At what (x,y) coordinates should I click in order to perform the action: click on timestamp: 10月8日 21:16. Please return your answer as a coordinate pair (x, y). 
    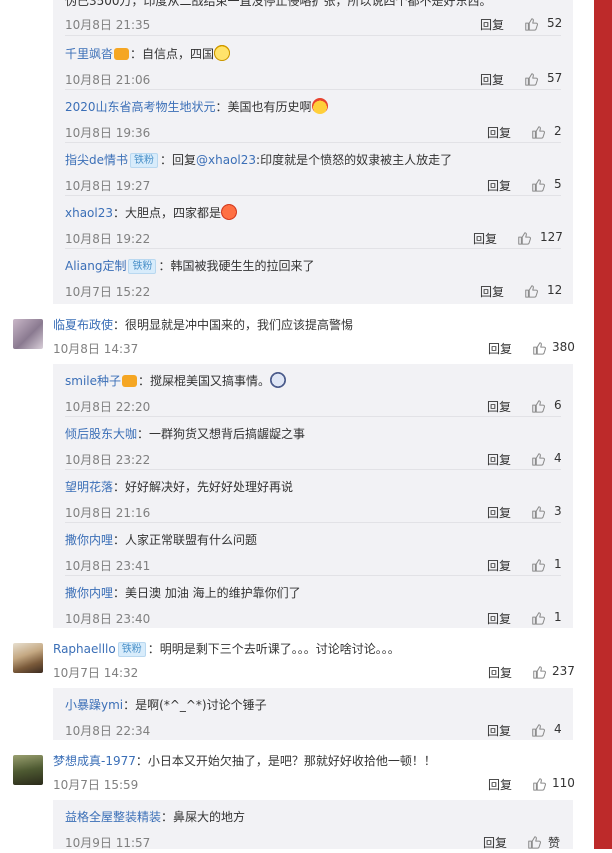
    Looking at the image, I should click on (108, 513).